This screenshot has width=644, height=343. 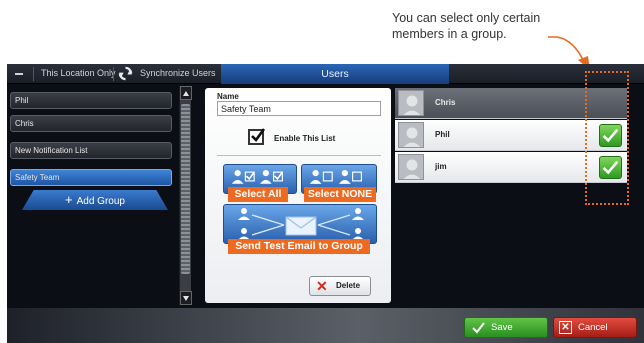 I want to click on add-group-label: Add Group, so click(x=100, y=201).